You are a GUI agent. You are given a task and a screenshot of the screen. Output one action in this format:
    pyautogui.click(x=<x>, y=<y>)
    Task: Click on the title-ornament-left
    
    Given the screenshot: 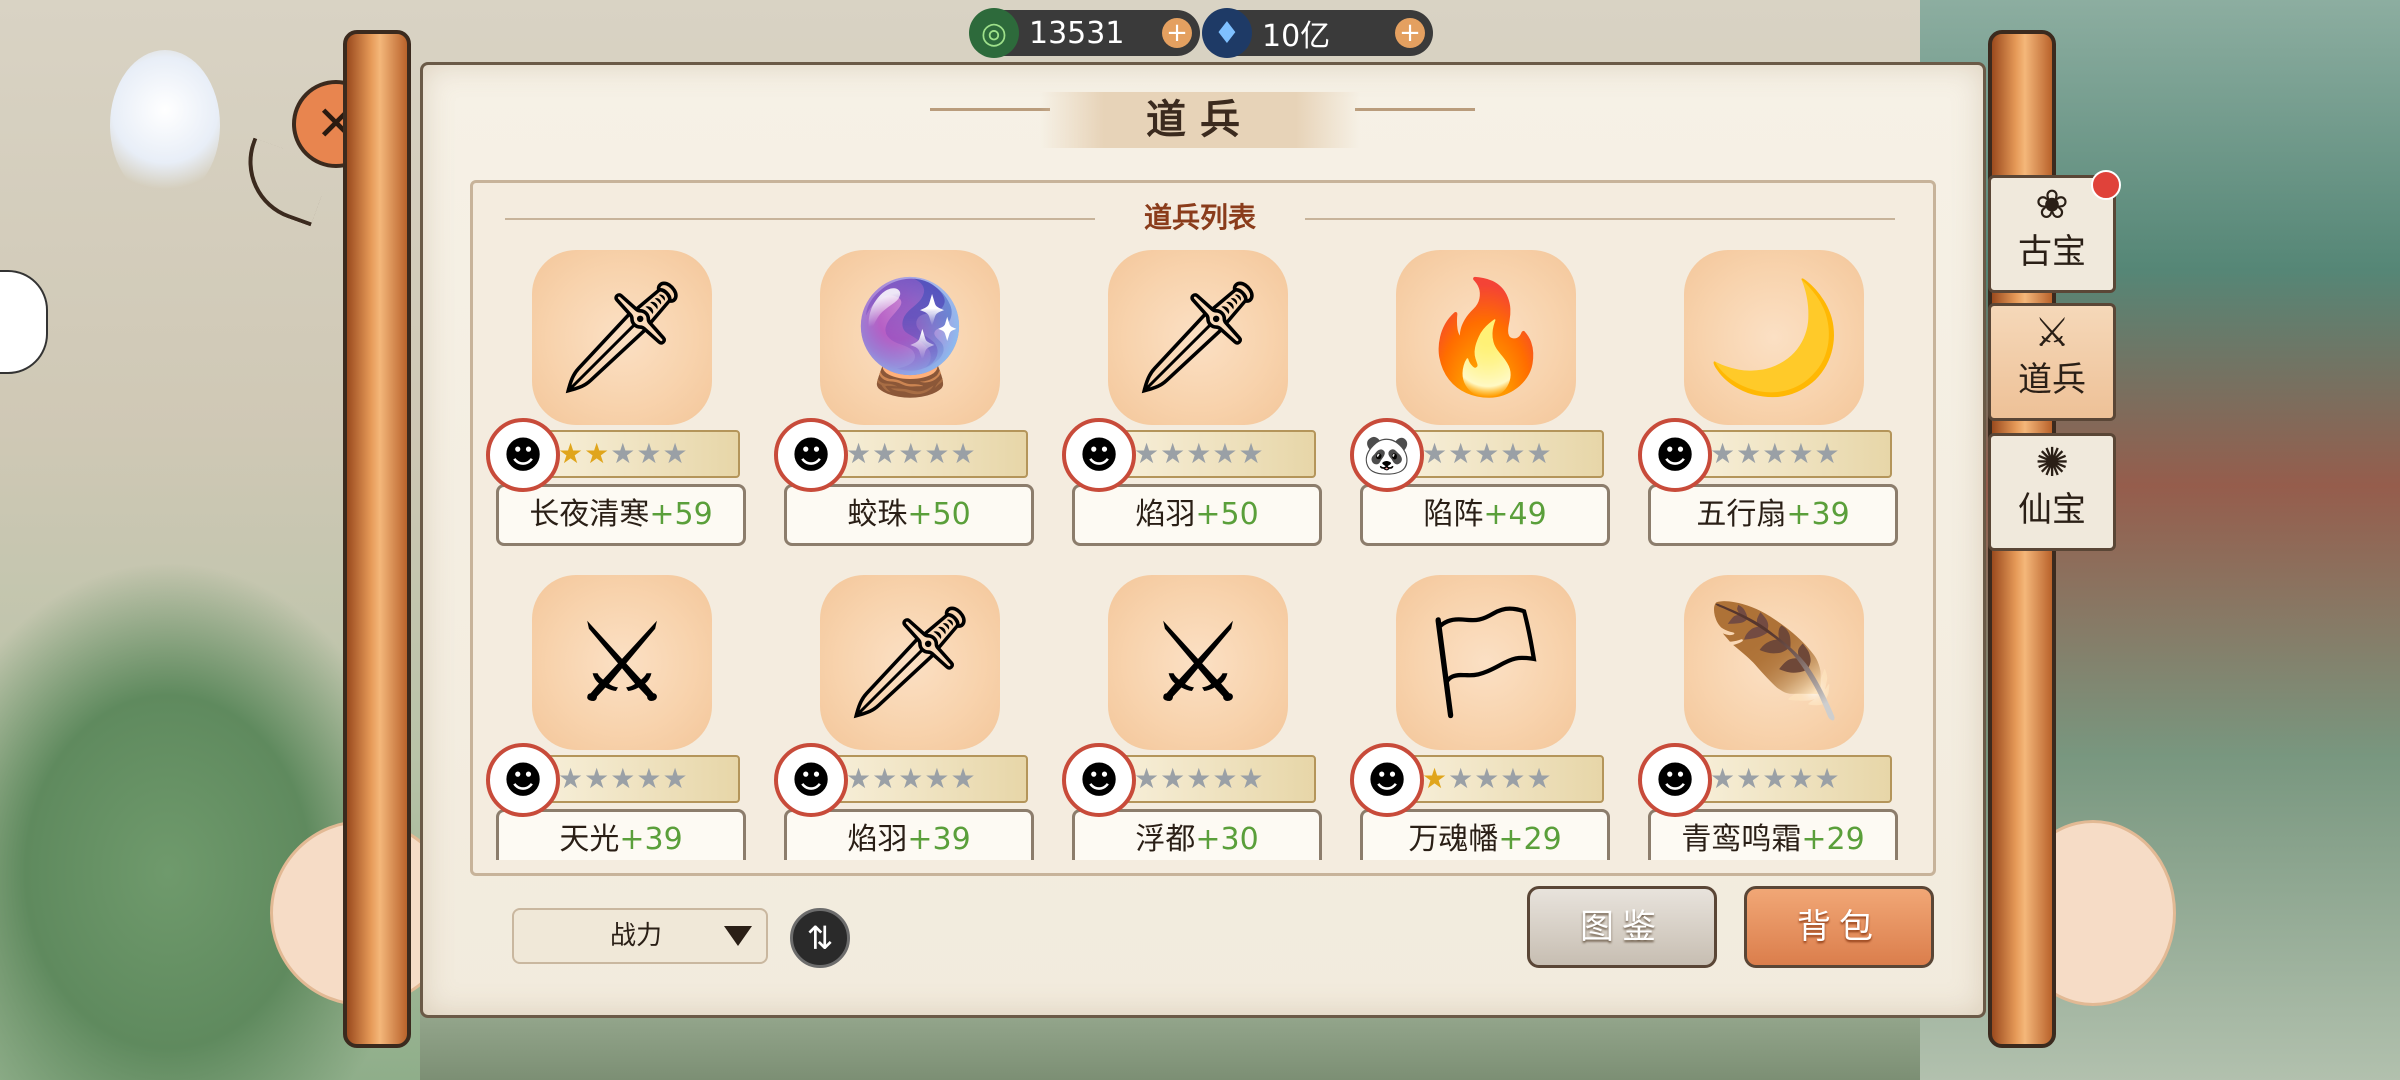 What is the action you would take?
    pyautogui.click(x=990, y=119)
    